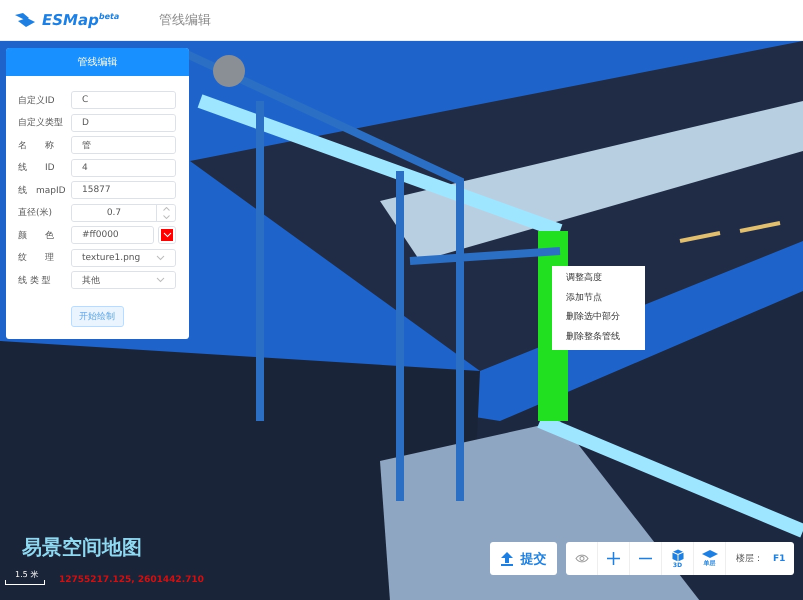 This screenshot has height=600, width=803. What do you see at coordinates (123, 100) in the screenshot?
I see `input-field: C` at bounding box center [123, 100].